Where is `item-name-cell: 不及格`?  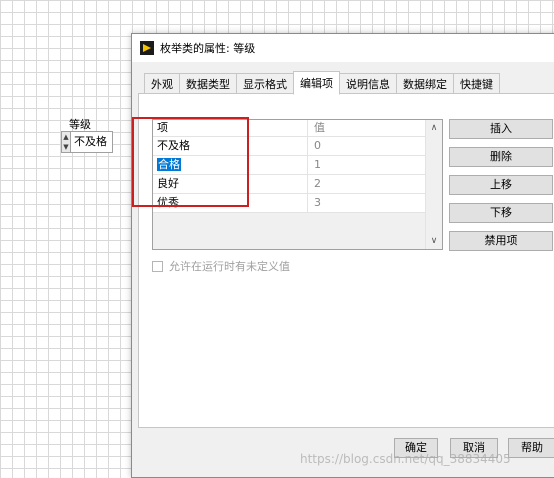
item-name-cell: 不及格 is located at coordinates (230, 146).